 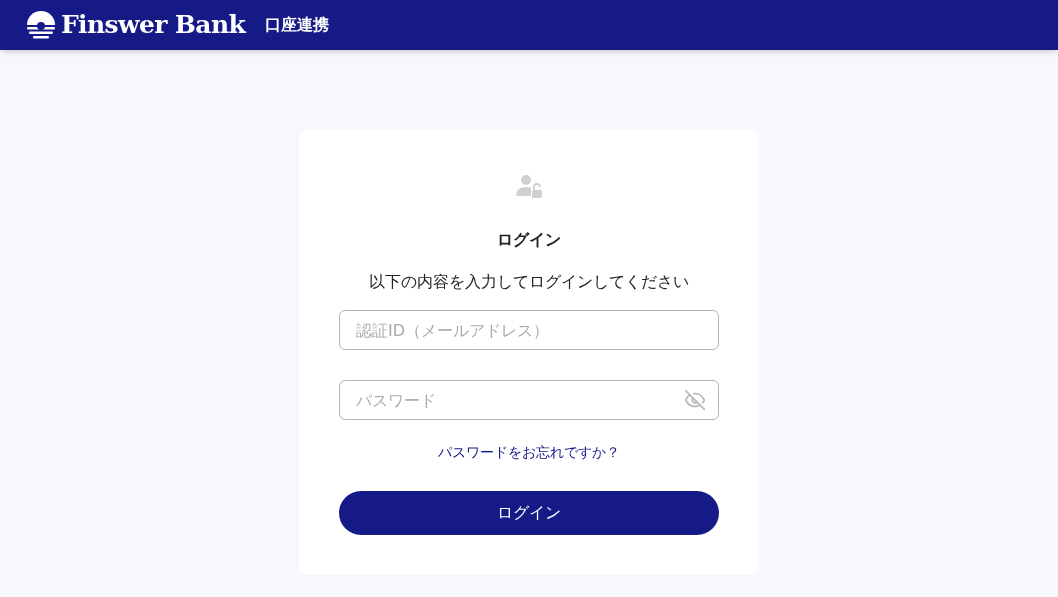 I want to click on brand-name: Finswer Bank, so click(x=153, y=25).